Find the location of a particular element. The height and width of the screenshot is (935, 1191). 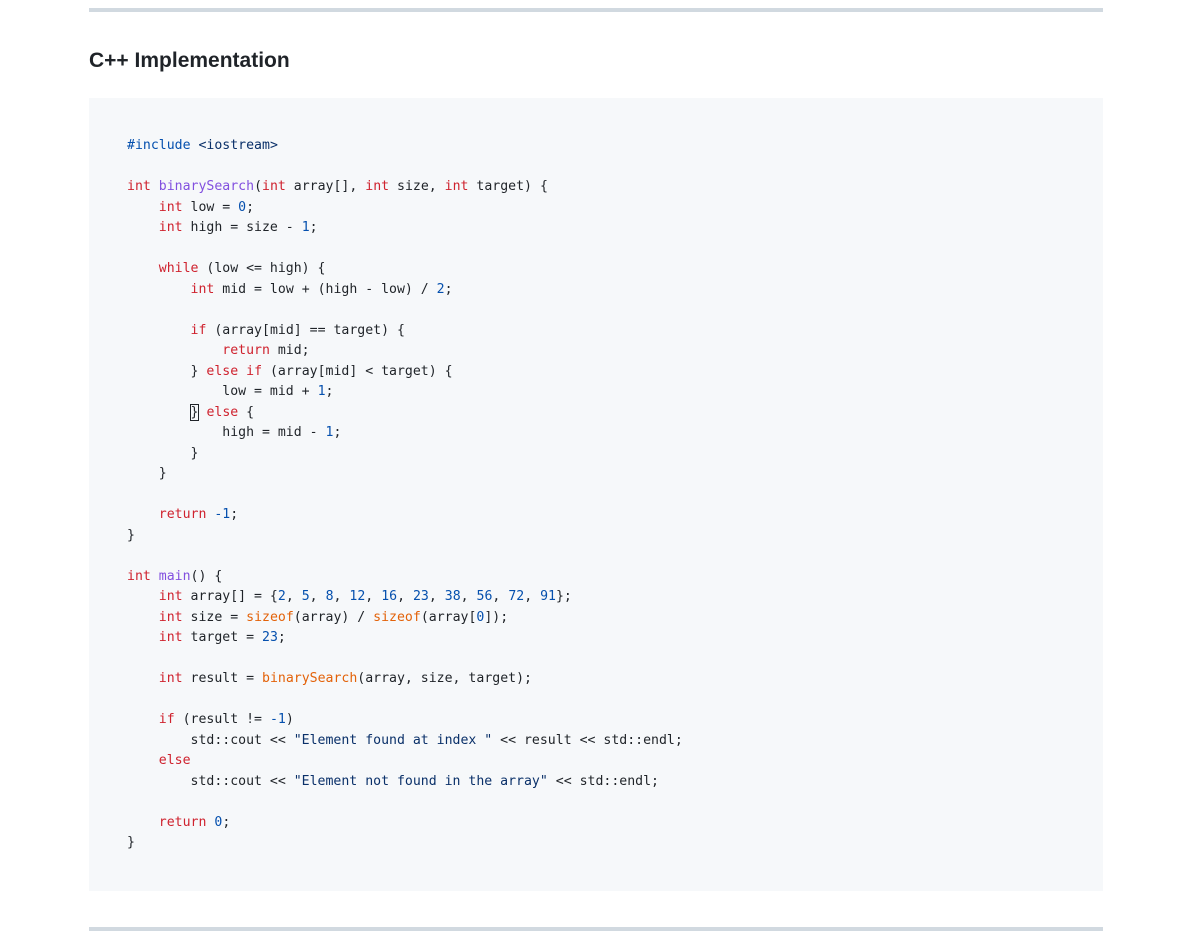

code-token: std::cout << is located at coordinates (210, 740).